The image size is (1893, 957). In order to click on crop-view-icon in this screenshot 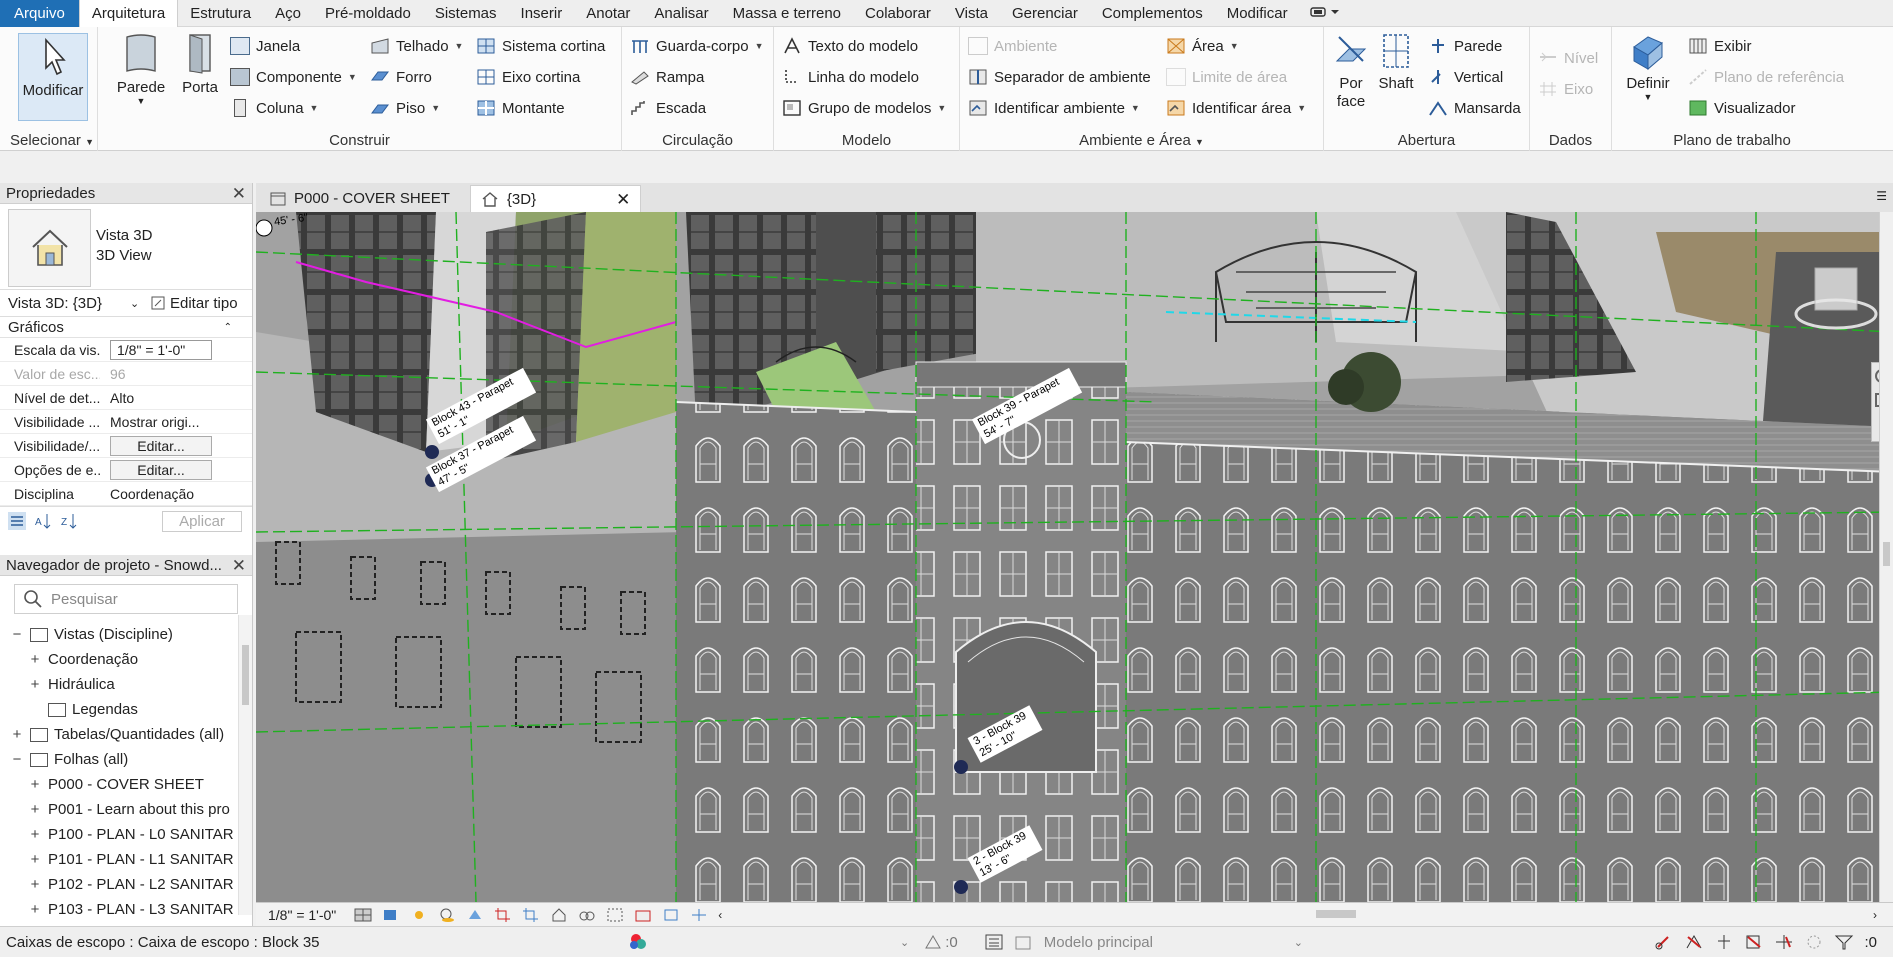, I will do `click(503, 915)`.